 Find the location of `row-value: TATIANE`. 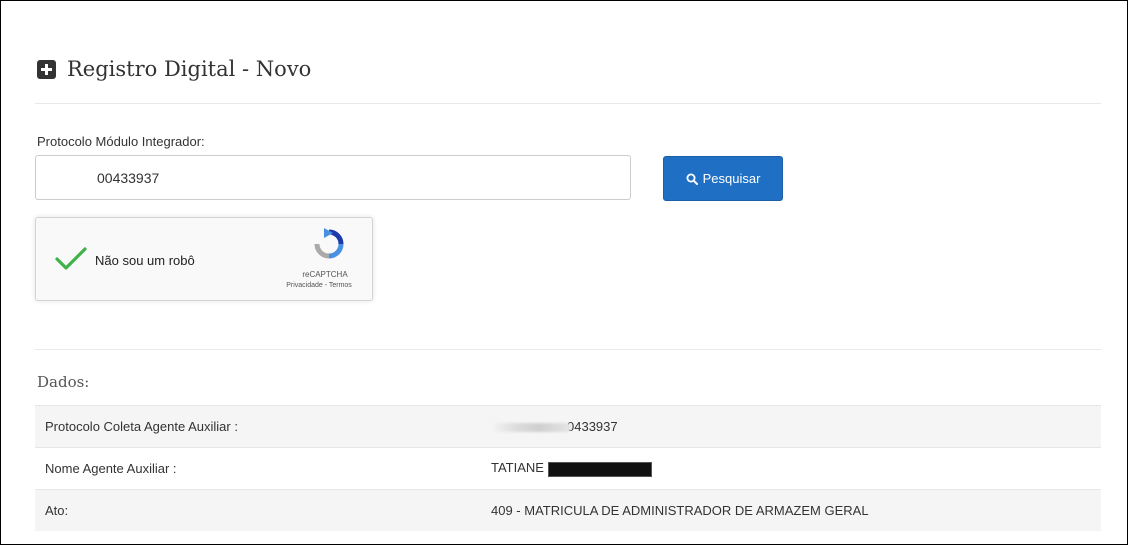

row-value: TATIANE is located at coordinates (517, 468).